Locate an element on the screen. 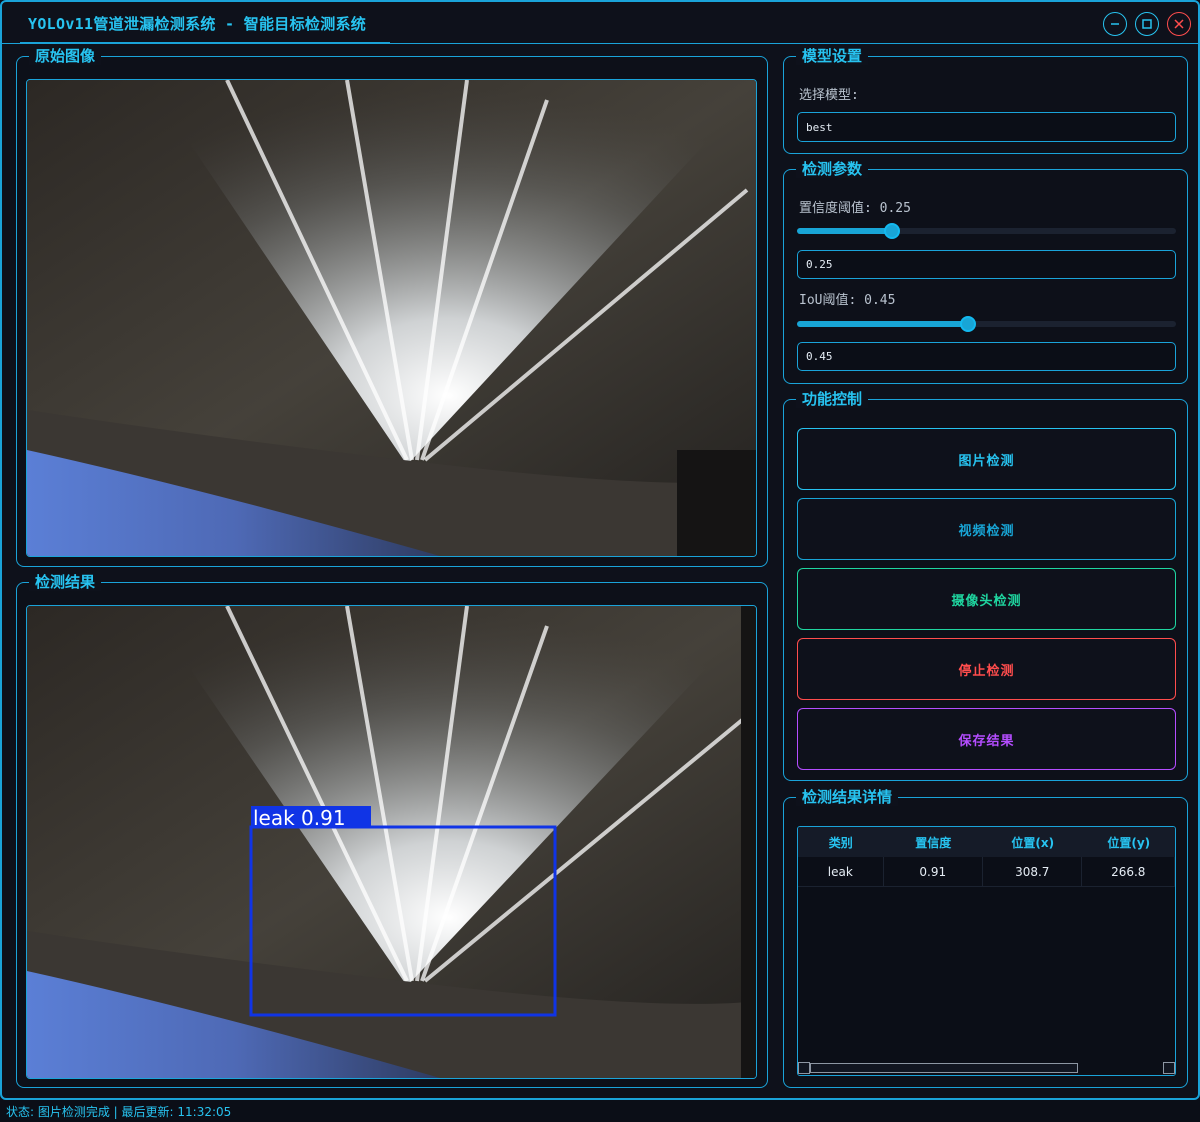 This screenshot has width=1200, height=1122. scroll-right-button is located at coordinates (1169, 1068).